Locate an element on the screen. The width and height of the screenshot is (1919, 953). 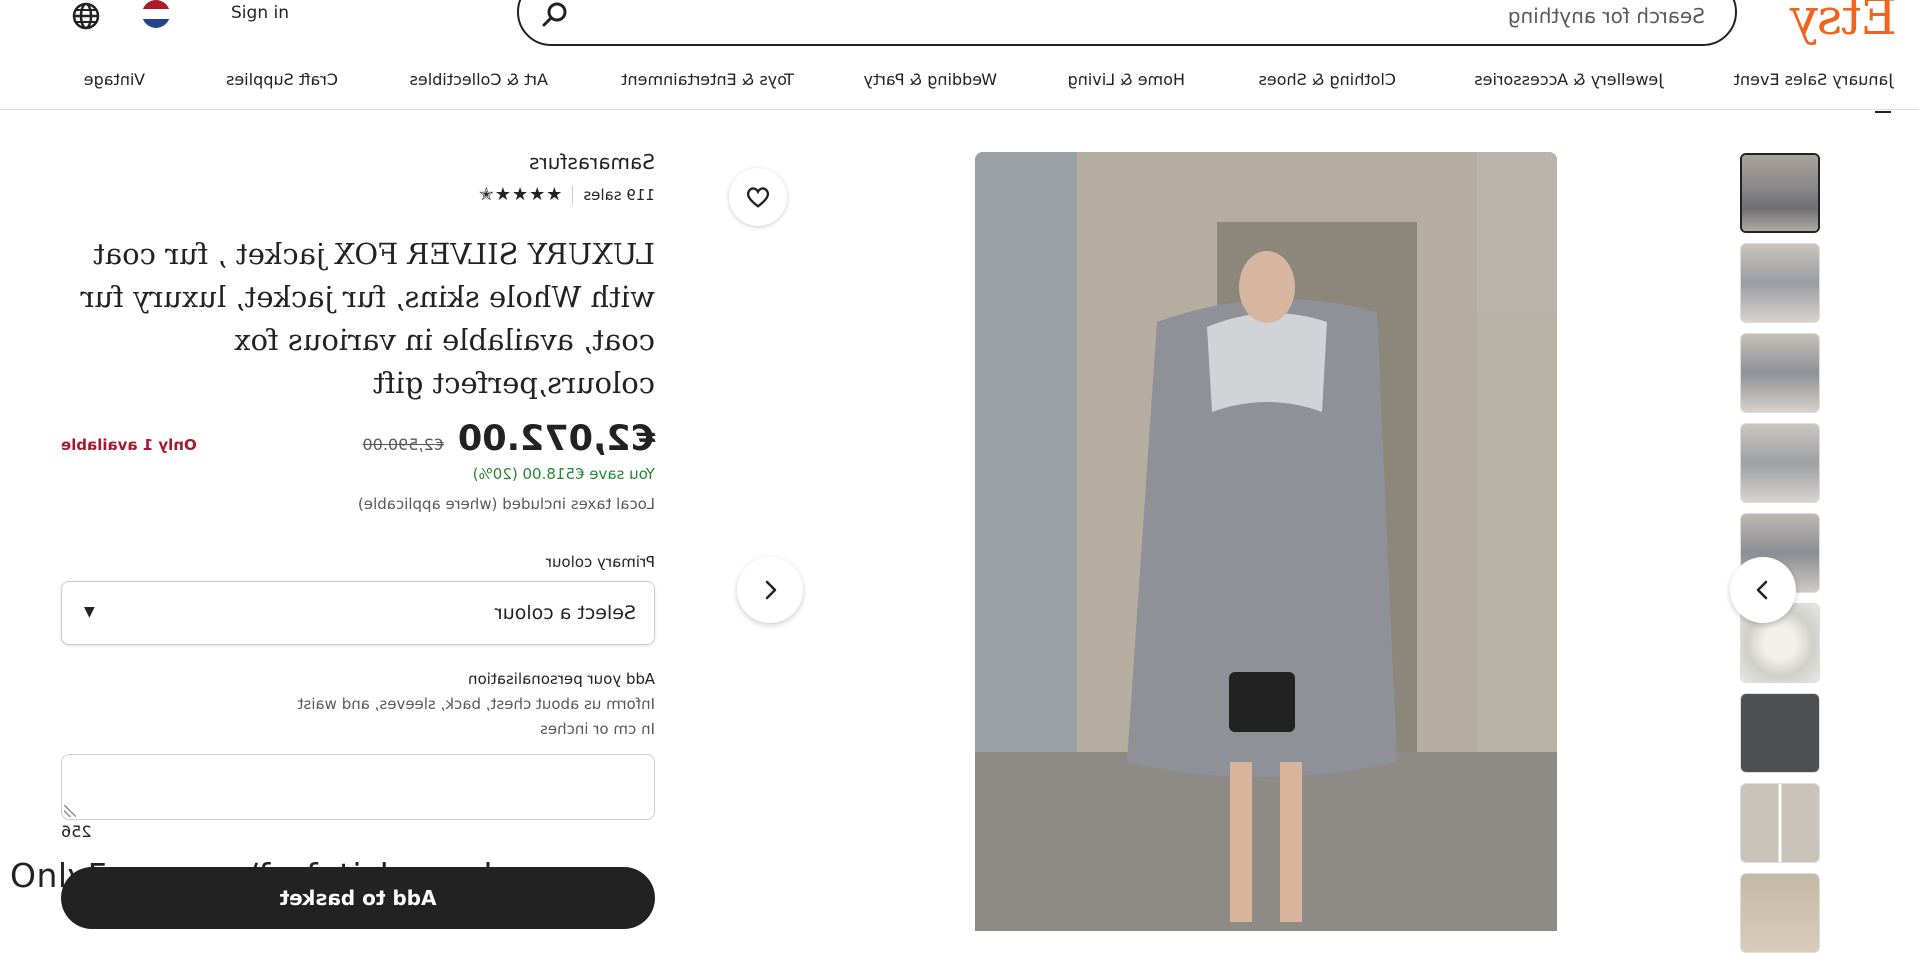
character-counter: 256 is located at coordinates (76, 831).